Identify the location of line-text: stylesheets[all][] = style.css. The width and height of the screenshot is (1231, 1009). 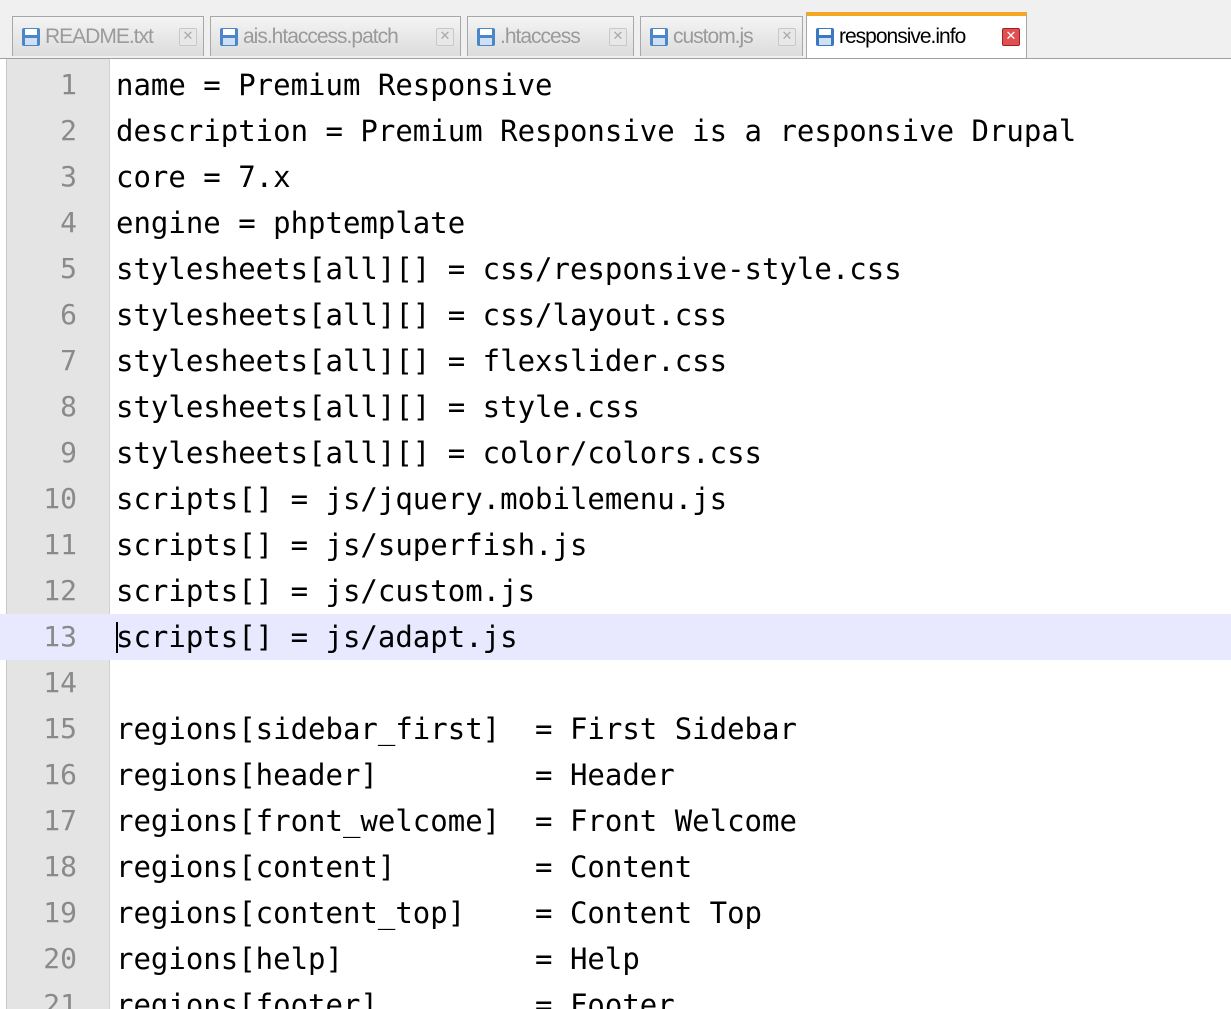
(378, 407).